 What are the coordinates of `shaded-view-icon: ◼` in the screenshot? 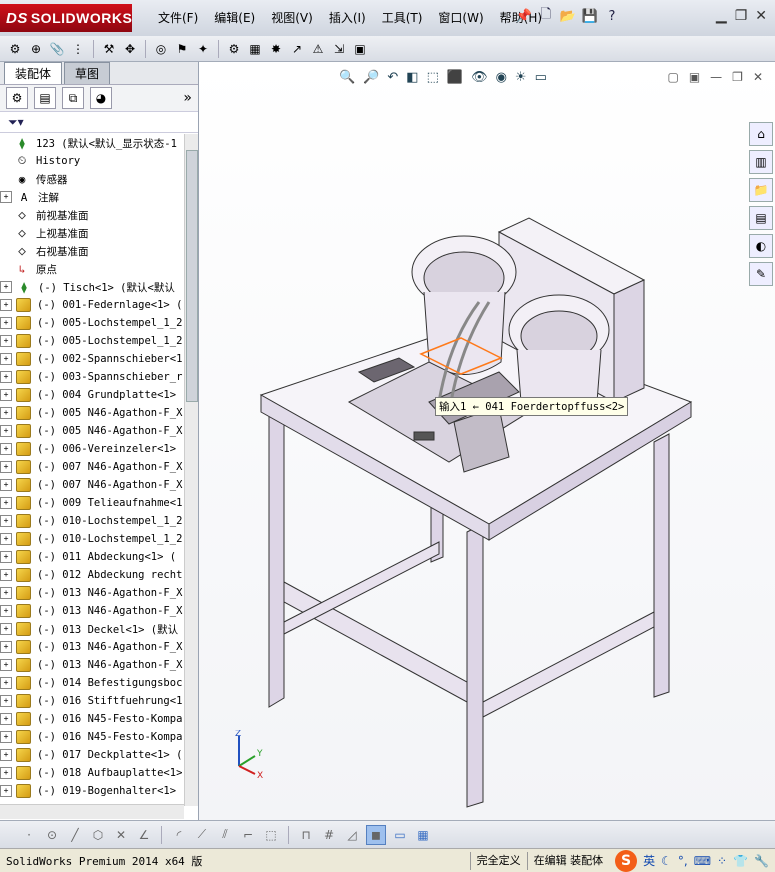 It's located at (376, 834).